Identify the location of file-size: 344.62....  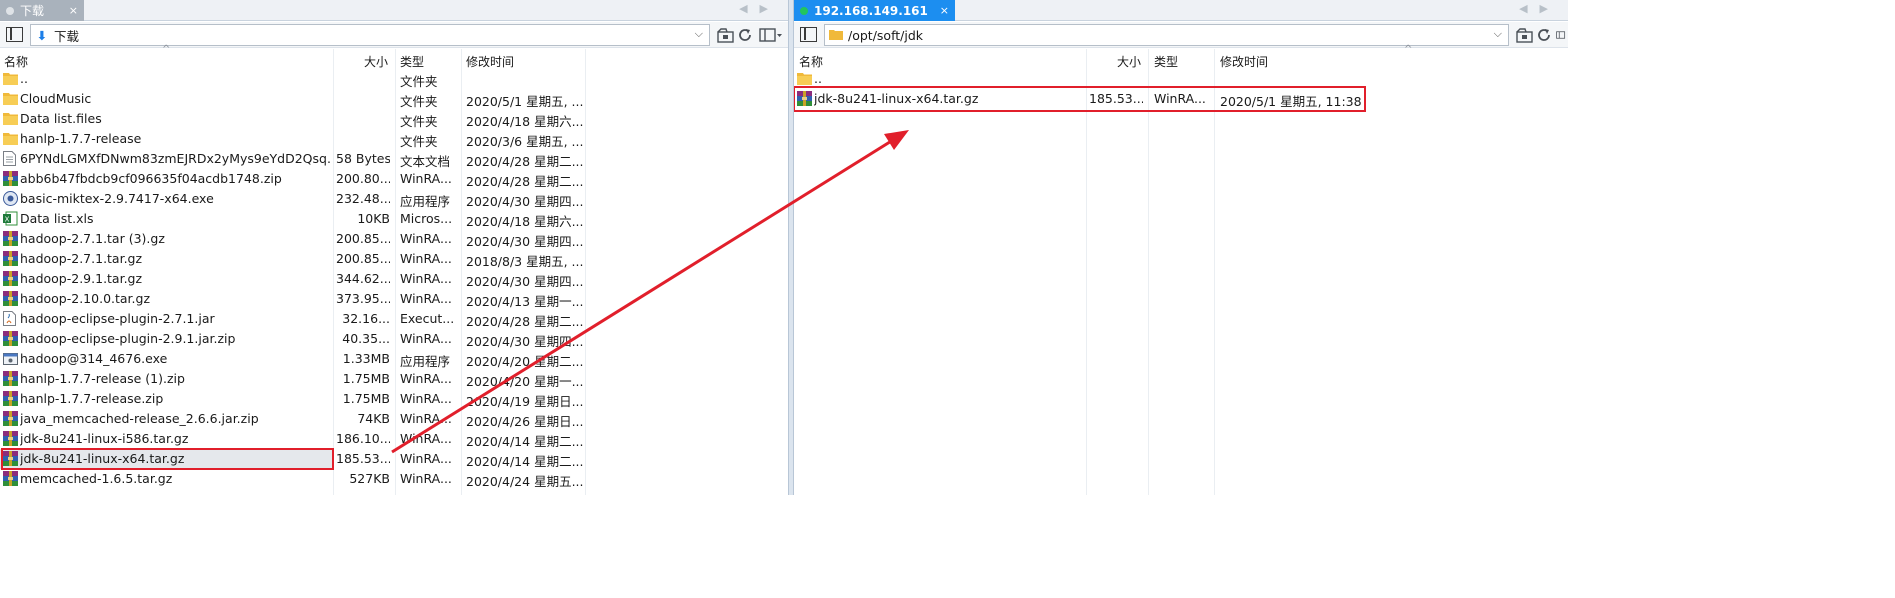
(363, 278).